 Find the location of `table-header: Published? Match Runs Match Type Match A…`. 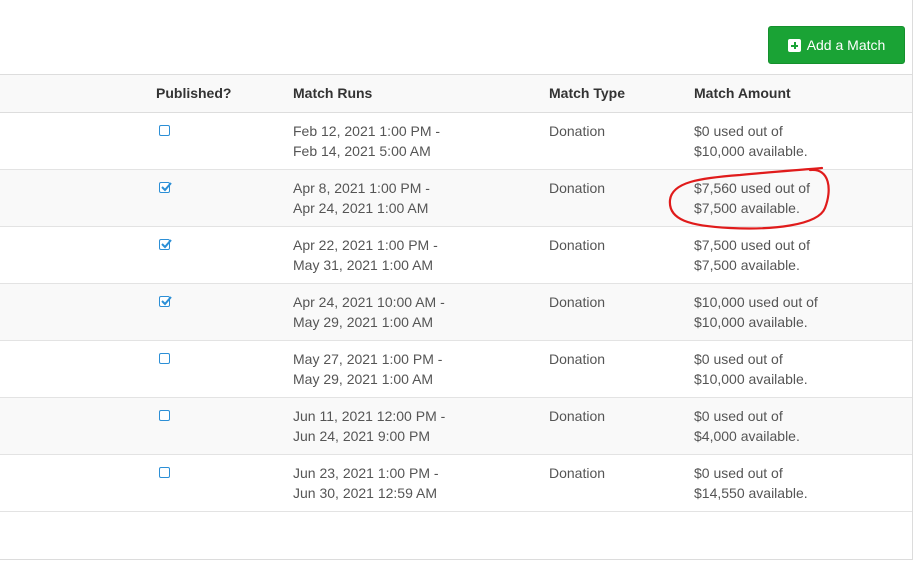

table-header: Published? Match Runs Match Type Match A… is located at coordinates (456, 93).